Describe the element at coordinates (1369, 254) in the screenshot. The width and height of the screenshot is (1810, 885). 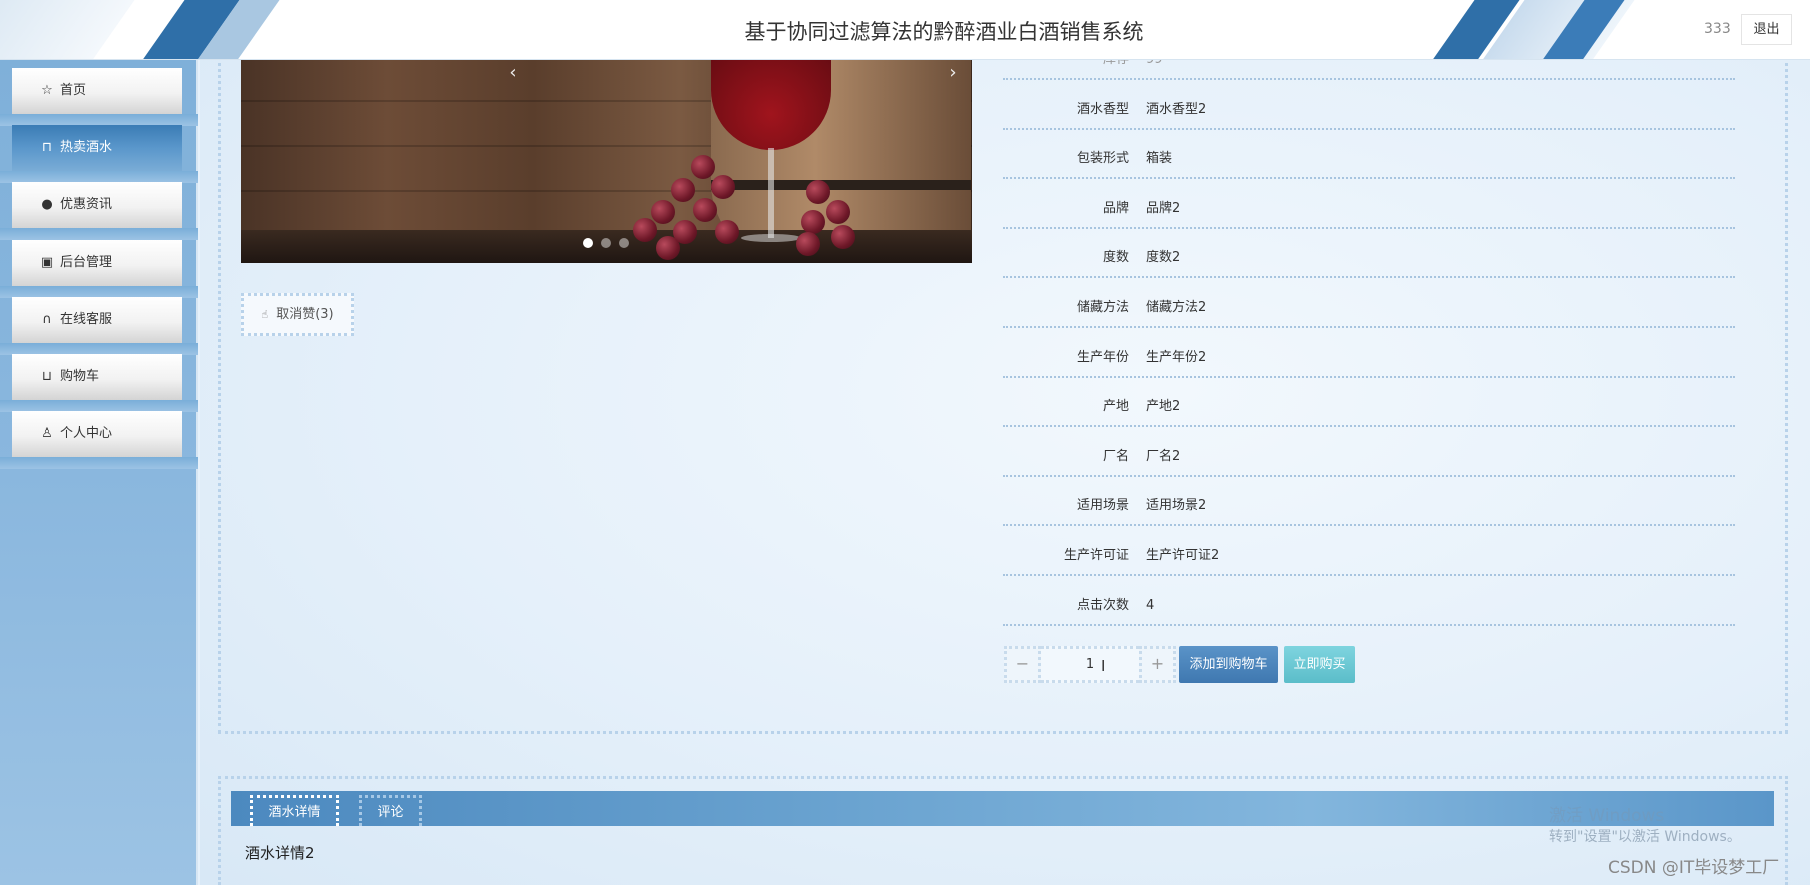
I see `spec-row: 度数 度数2` at that location.